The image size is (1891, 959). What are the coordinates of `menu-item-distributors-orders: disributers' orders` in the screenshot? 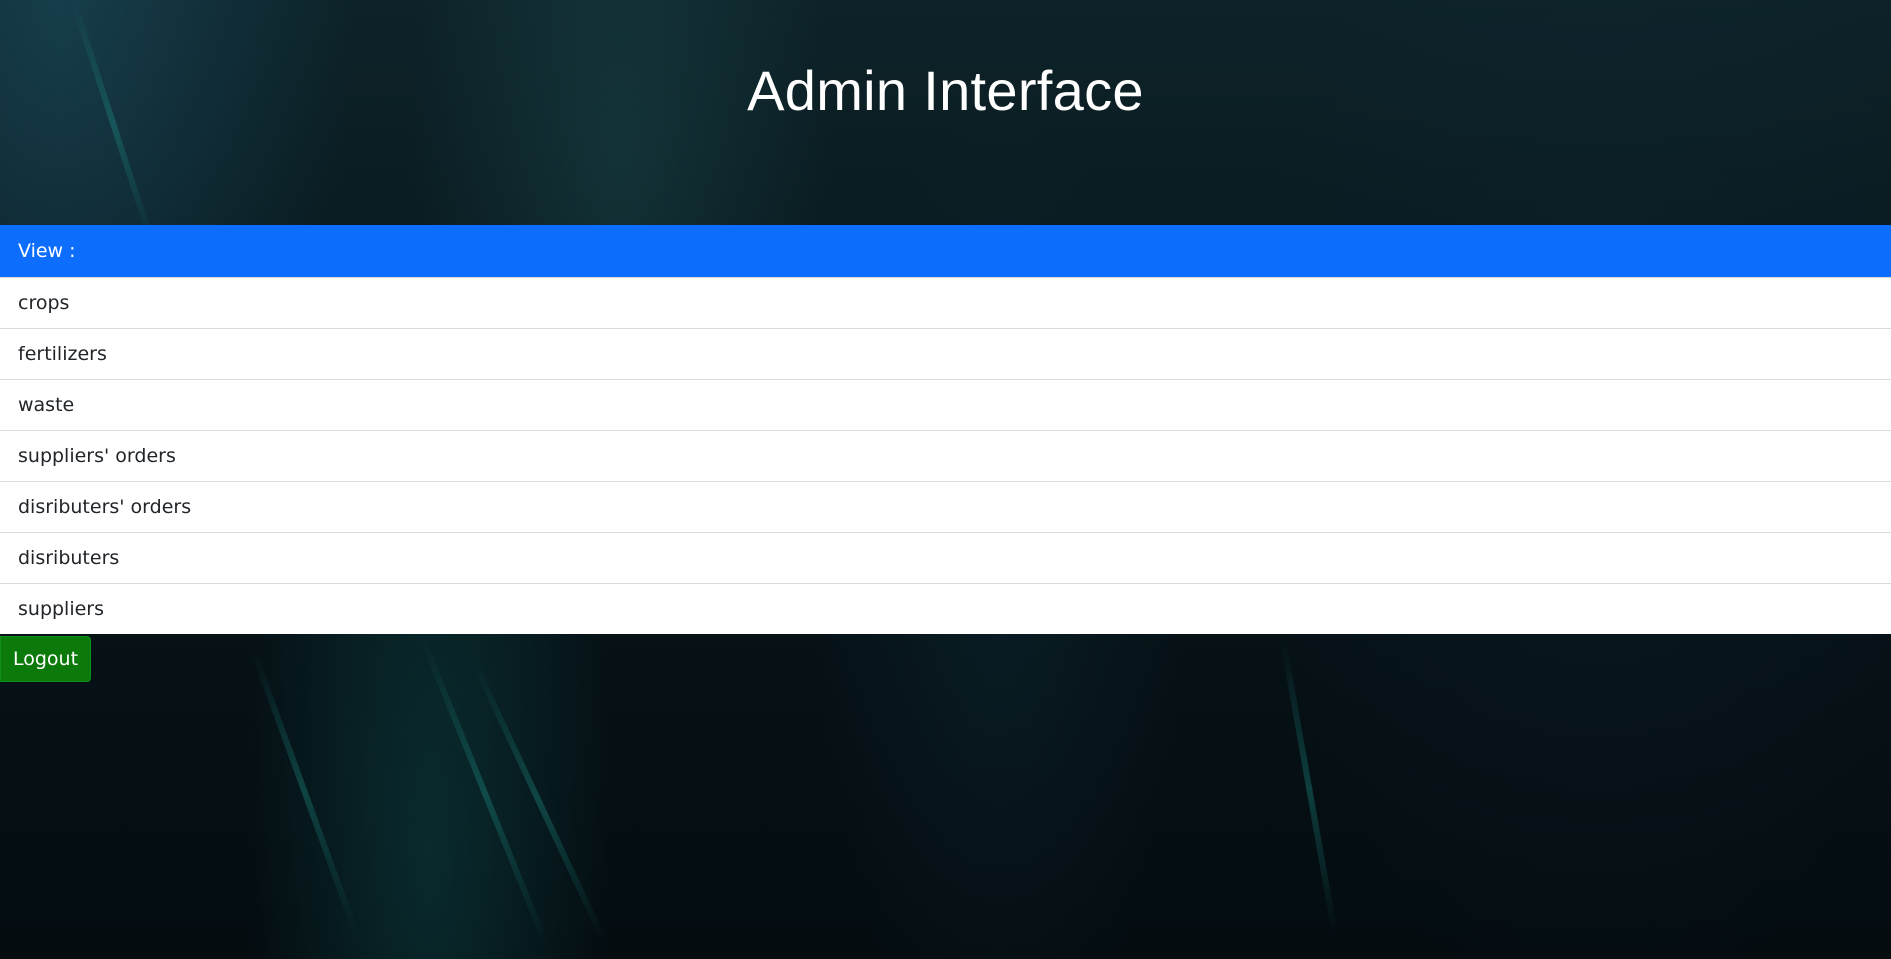 It's located at (945, 506).